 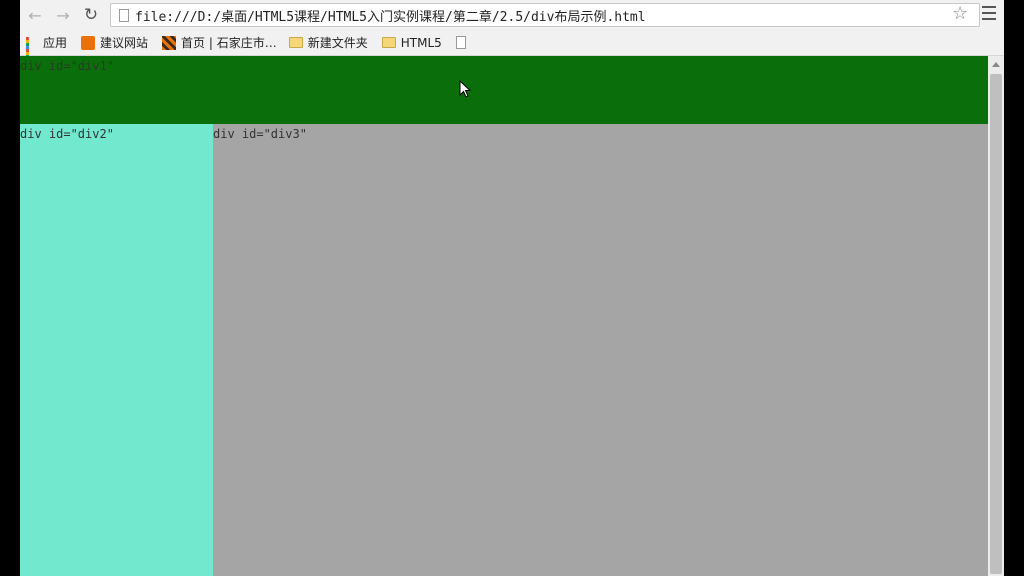 What do you see at coordinates (512, 47) in the screenshot?
I see `bookmarks-bar: 应用 建议网站 首页 | 石家庄市… 新建文件夹 HTML5` at bounding box center [512, 47].